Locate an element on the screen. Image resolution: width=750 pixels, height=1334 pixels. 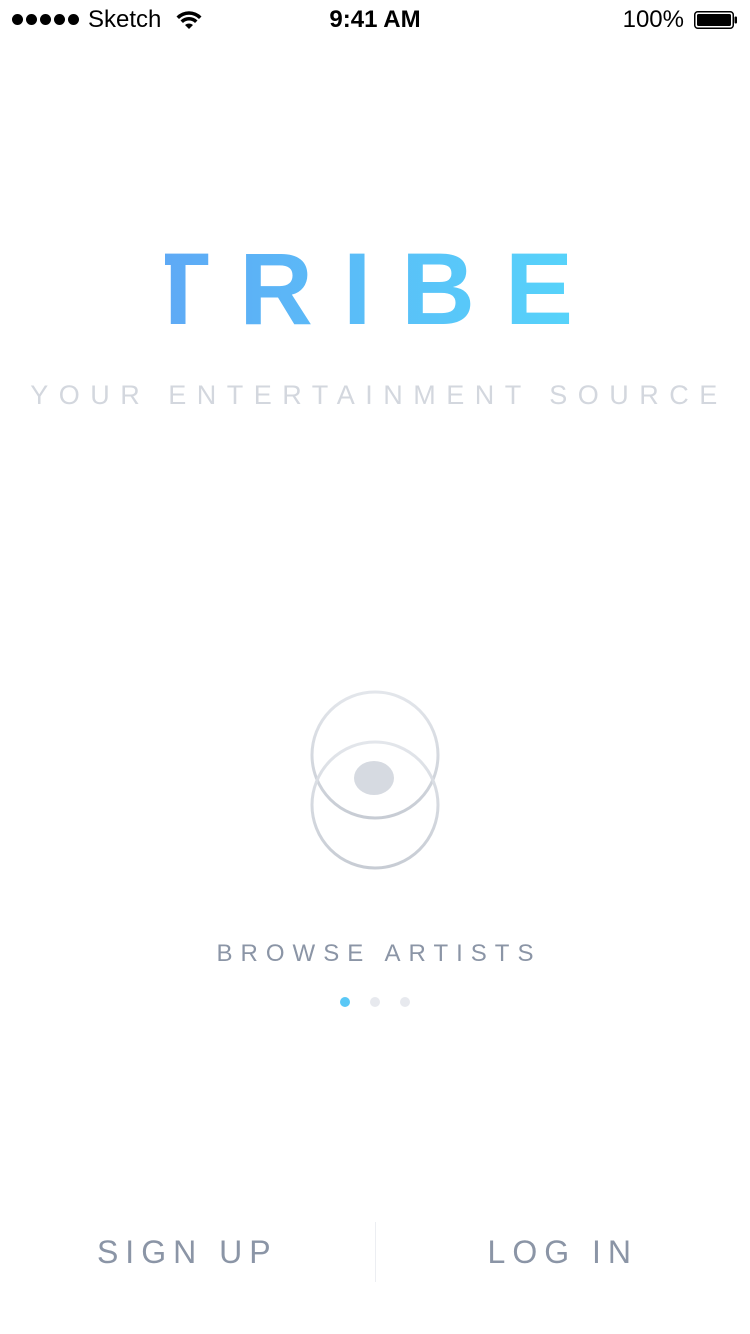
sign-up-button: SIGN UP is located at coordinates (187, 1252).